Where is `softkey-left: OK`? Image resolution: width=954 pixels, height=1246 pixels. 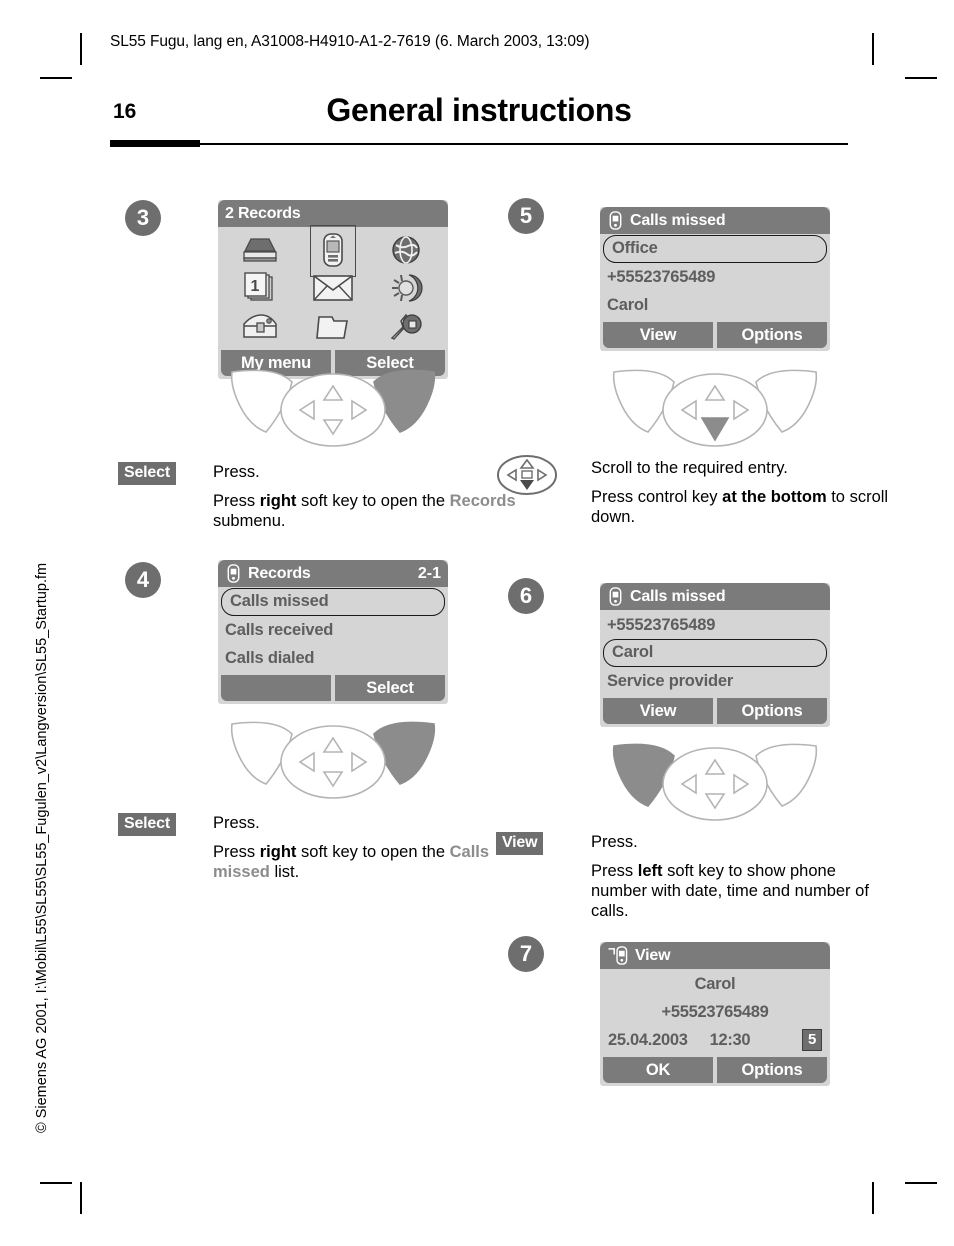 softkey-left: OK is located at coordinates (658, 1070).